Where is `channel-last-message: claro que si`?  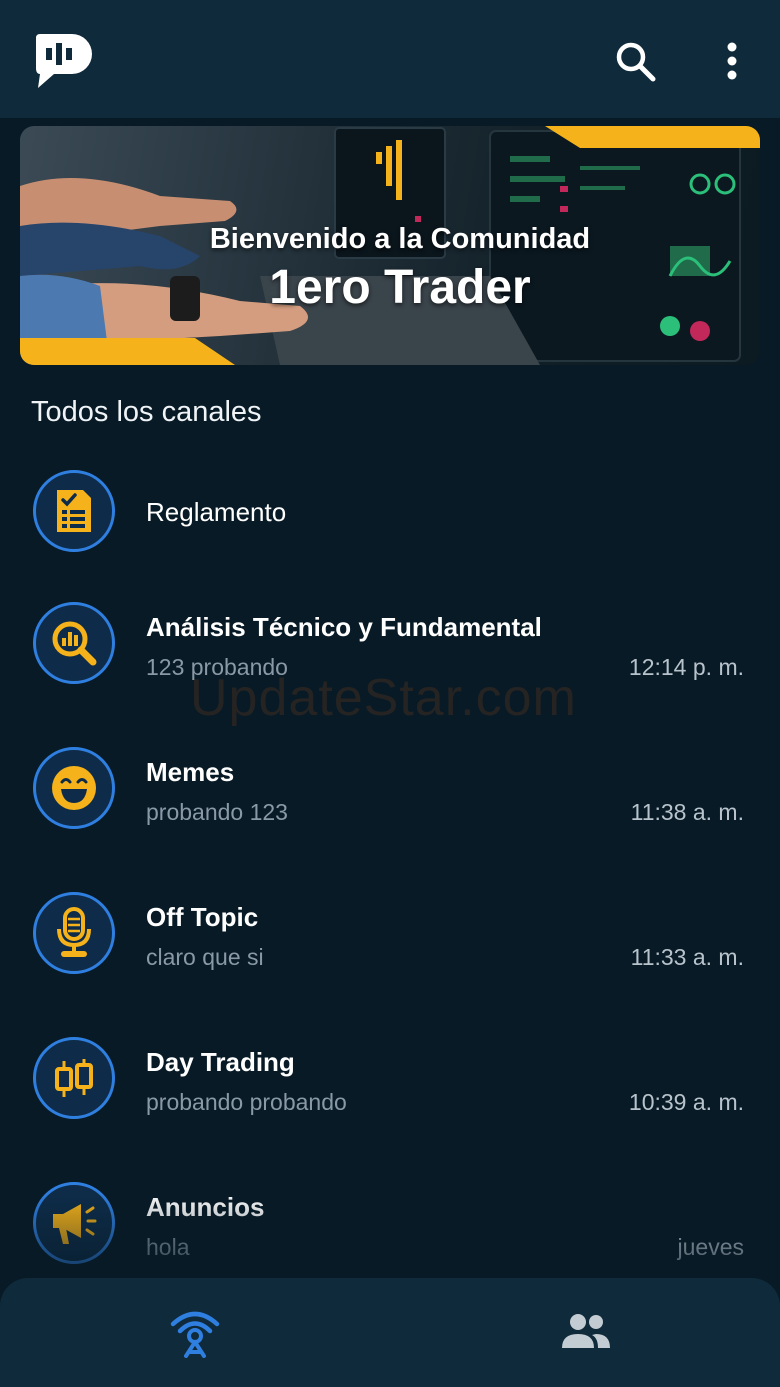 channel-last-message: claro que si is located at coordinates (205, 957).